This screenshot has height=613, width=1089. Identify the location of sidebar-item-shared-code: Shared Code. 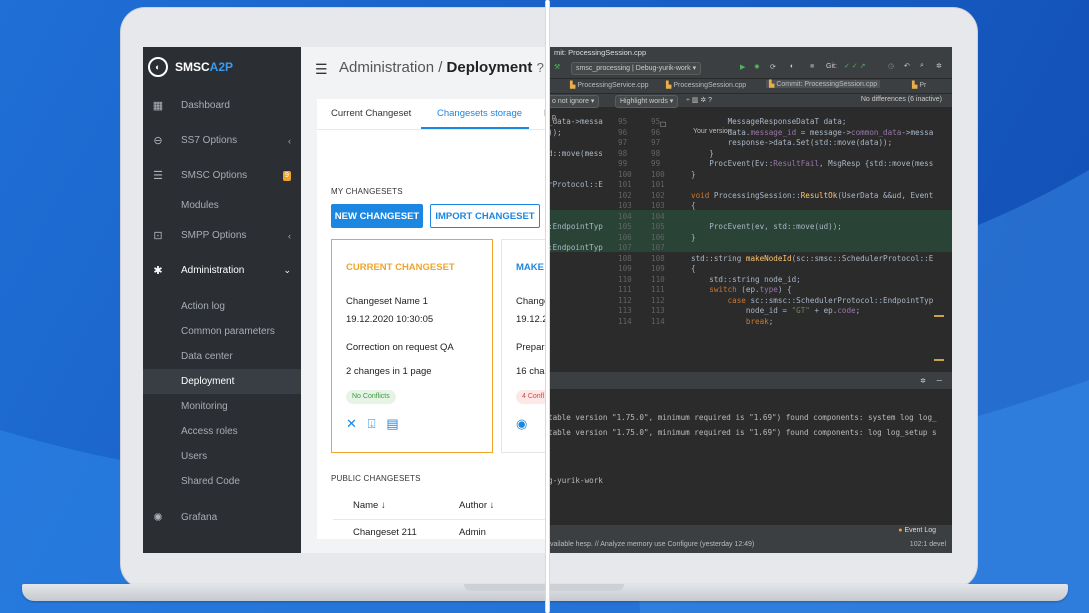
(222, 481).